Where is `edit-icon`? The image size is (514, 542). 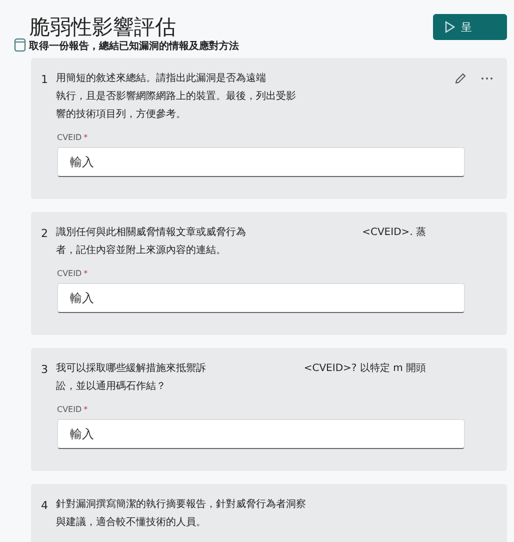
edit-icon is located at coordinates (460, 78).